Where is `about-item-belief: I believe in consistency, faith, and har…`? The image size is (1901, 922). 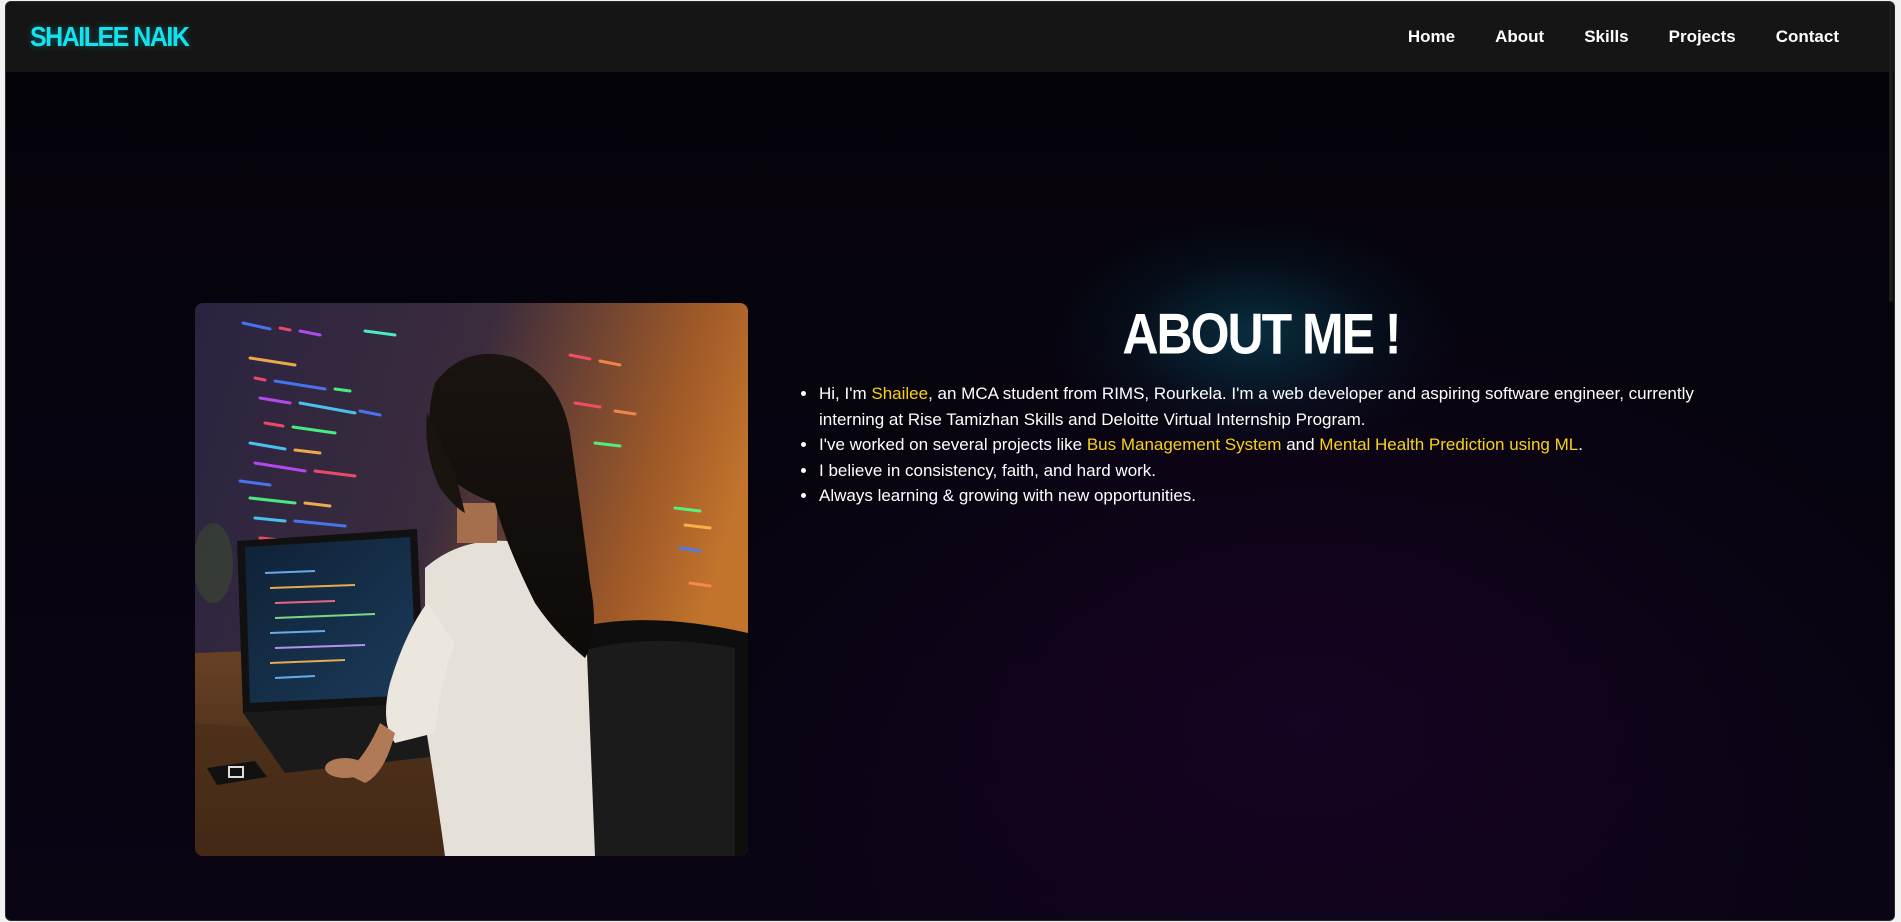
about-item-belief: I believe in consistency, faith, and har… is located at coordinates (1271, 471).